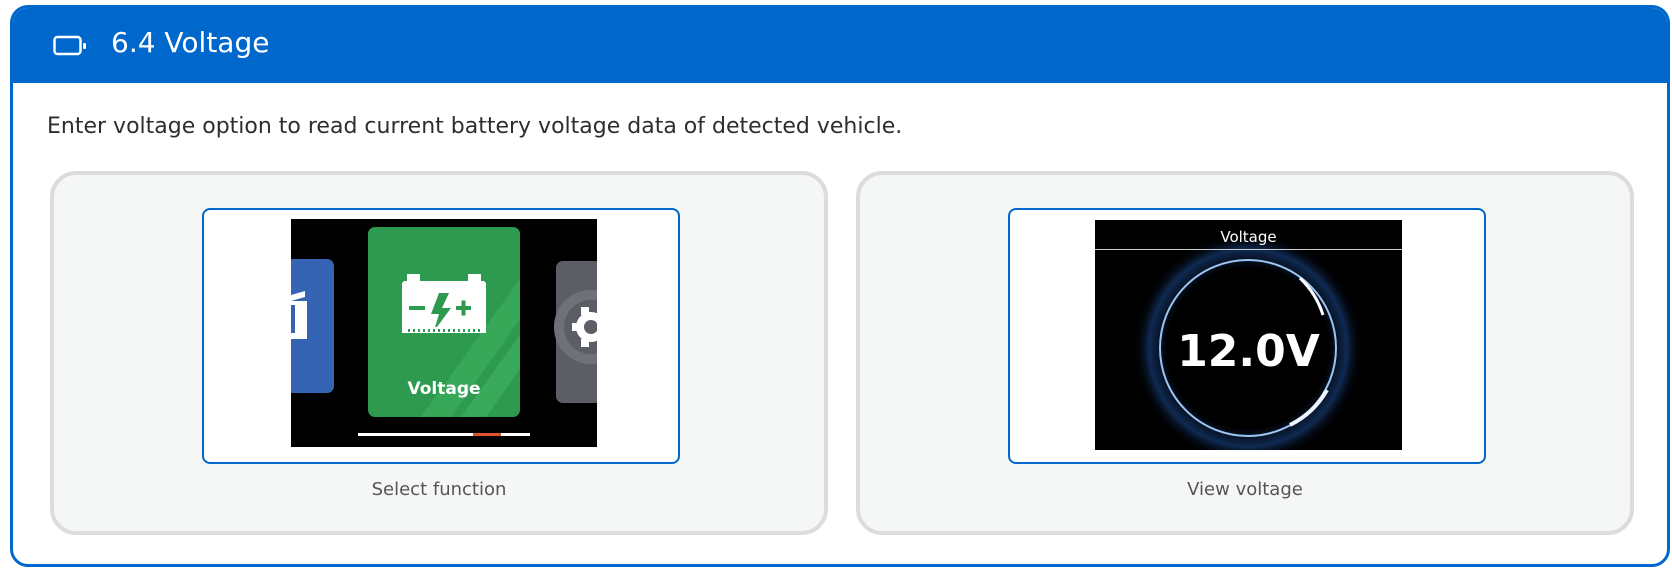  What do you see at coordinates (444, 389) in the screenshot?
I see `tile-label: Voltage` at bounding box center [444, 389].